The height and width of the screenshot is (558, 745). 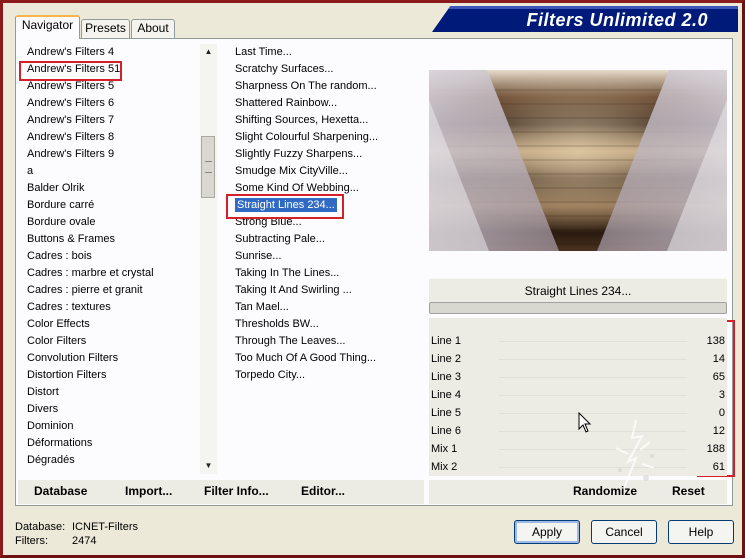 What do you see at coordinates (715, 449) in the screenshot?
I see `param-value: 188` at bounding box center [715, 449].